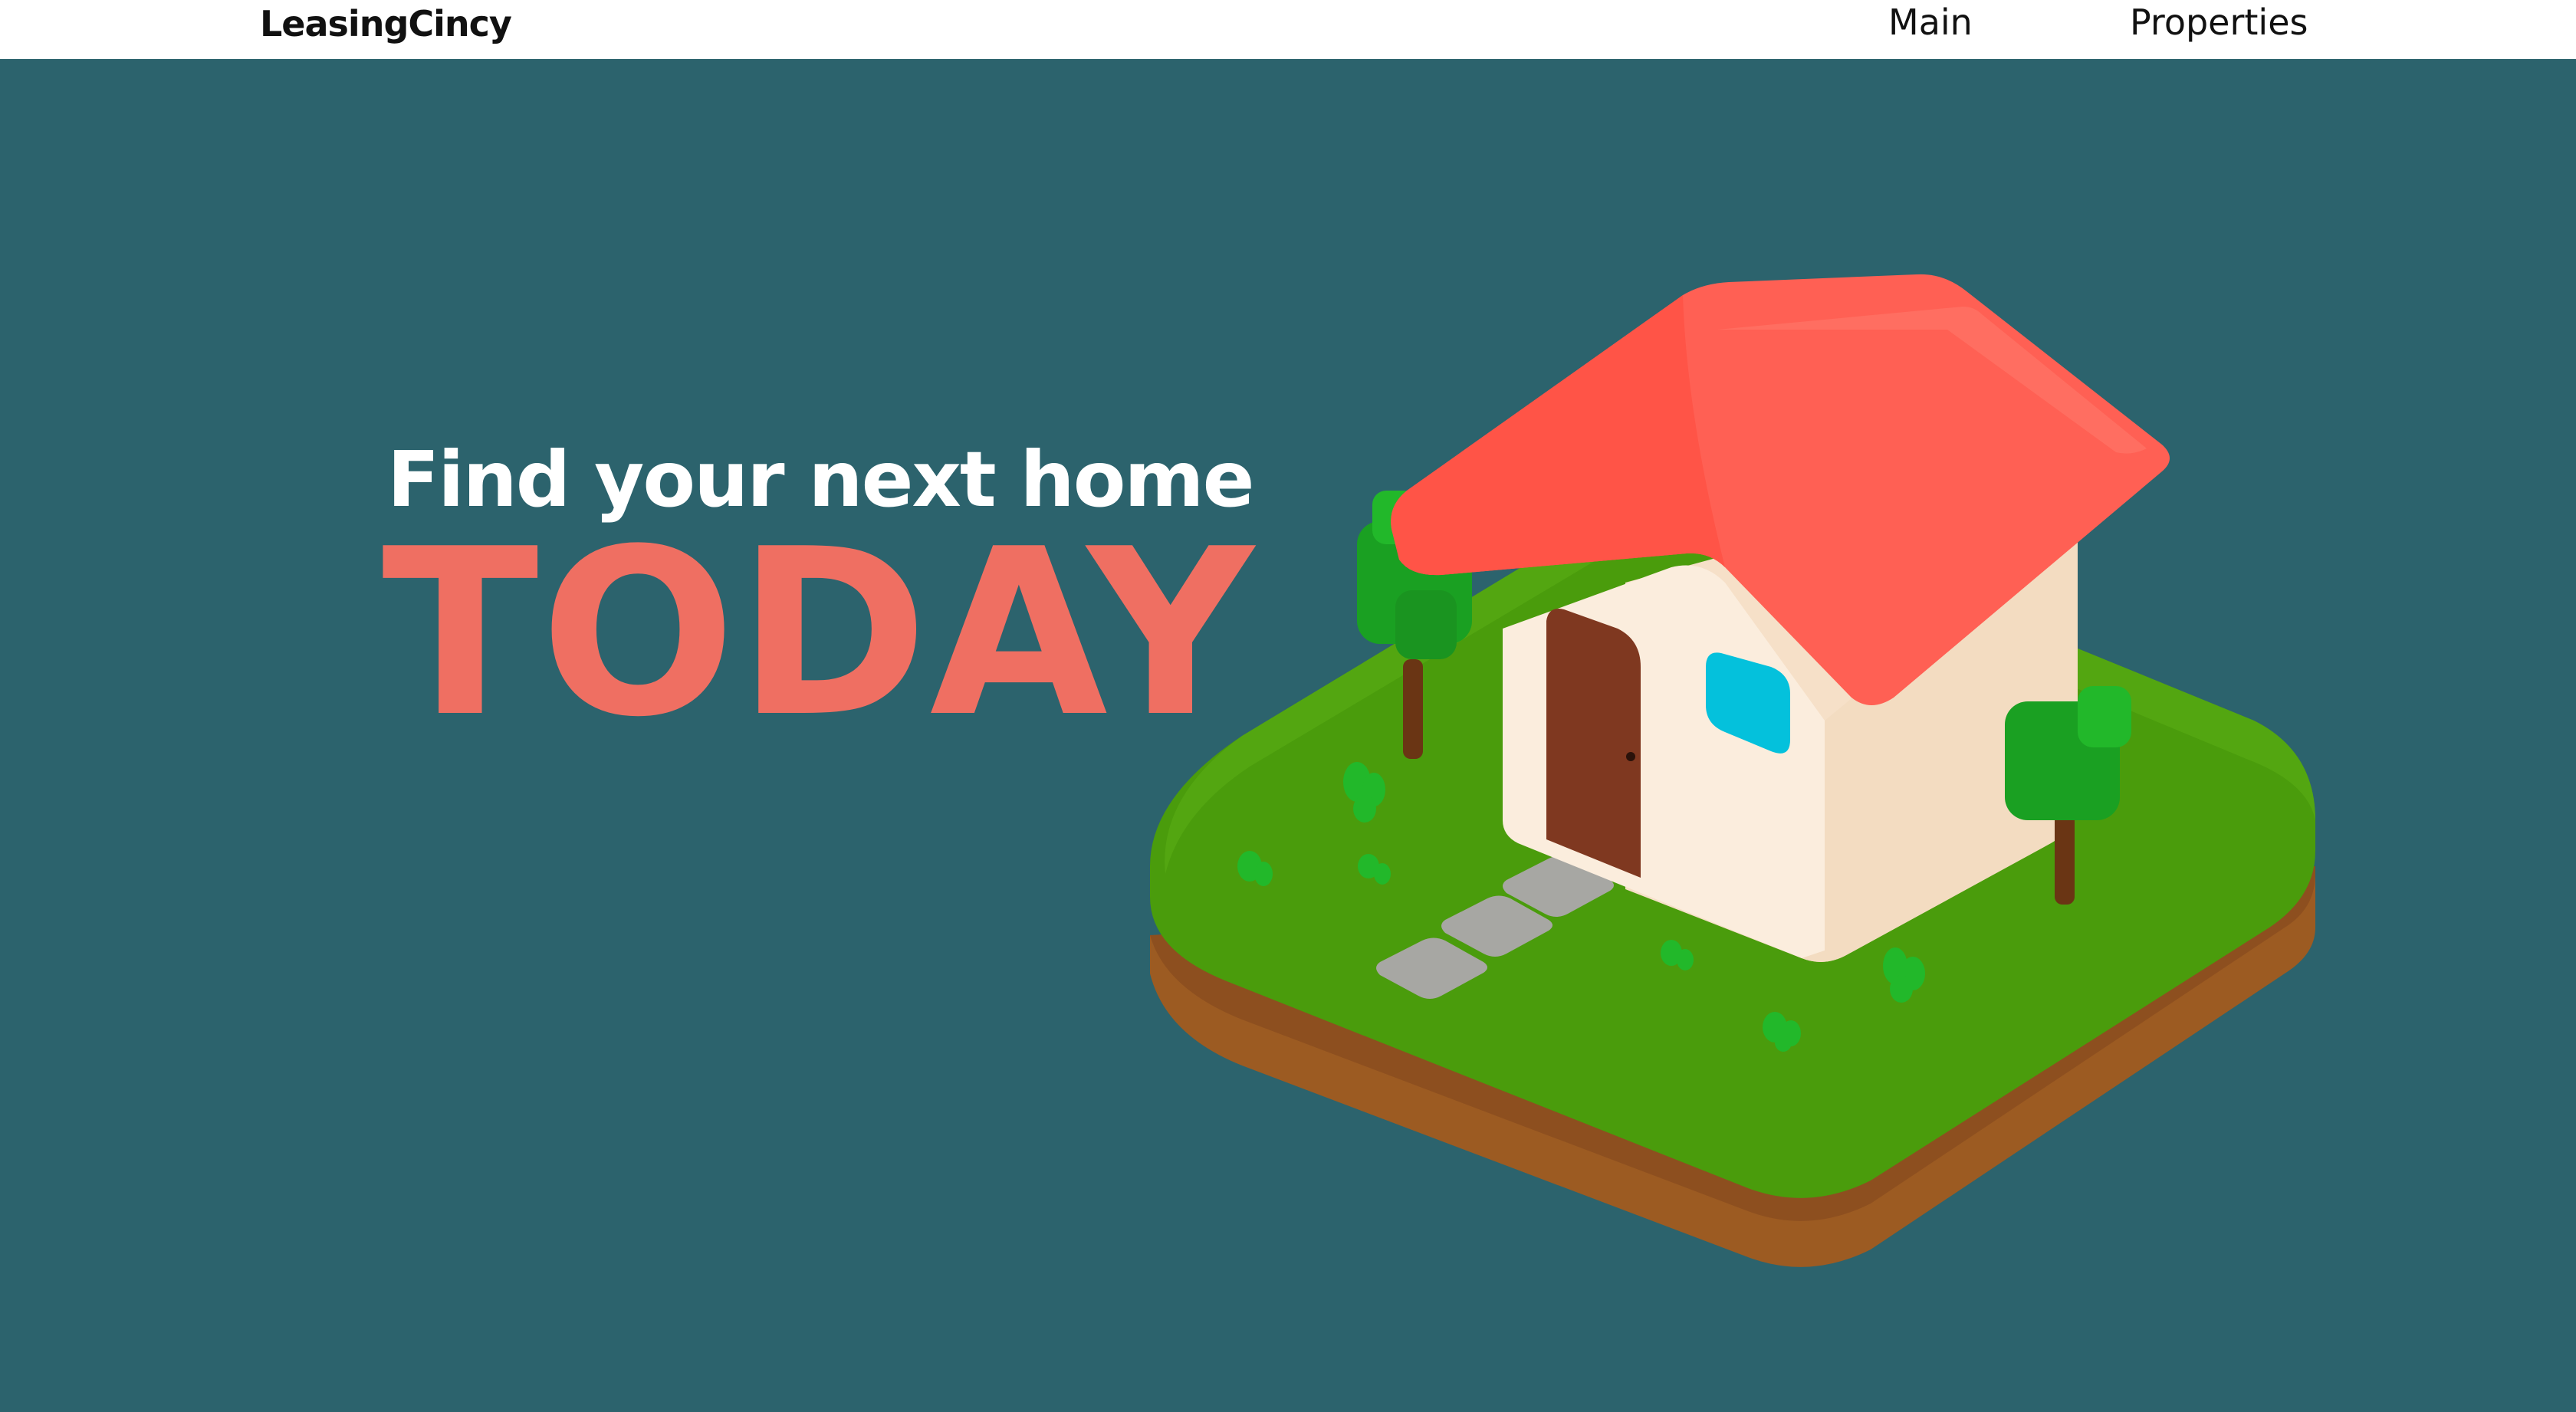 The image size is (2576, 1412). What do you see at coordinates (2219, 22) in the screenshot?
I see `nav-link-properties: Properties` at bounding box center [2219, 22].